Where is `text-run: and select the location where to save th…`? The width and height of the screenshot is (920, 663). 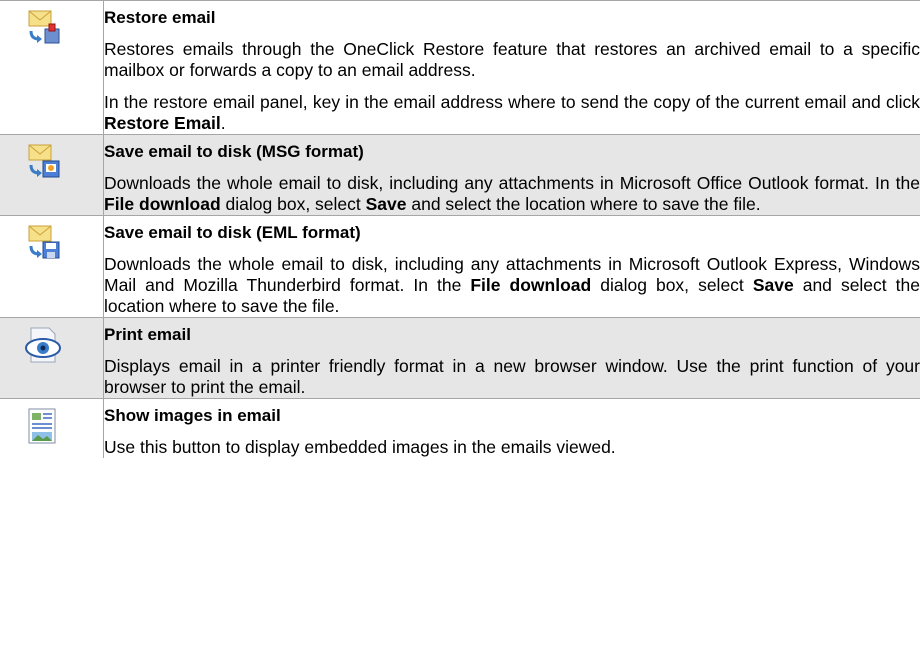 text-run: and select the location where to save th… is located at coordinates (583, 204).